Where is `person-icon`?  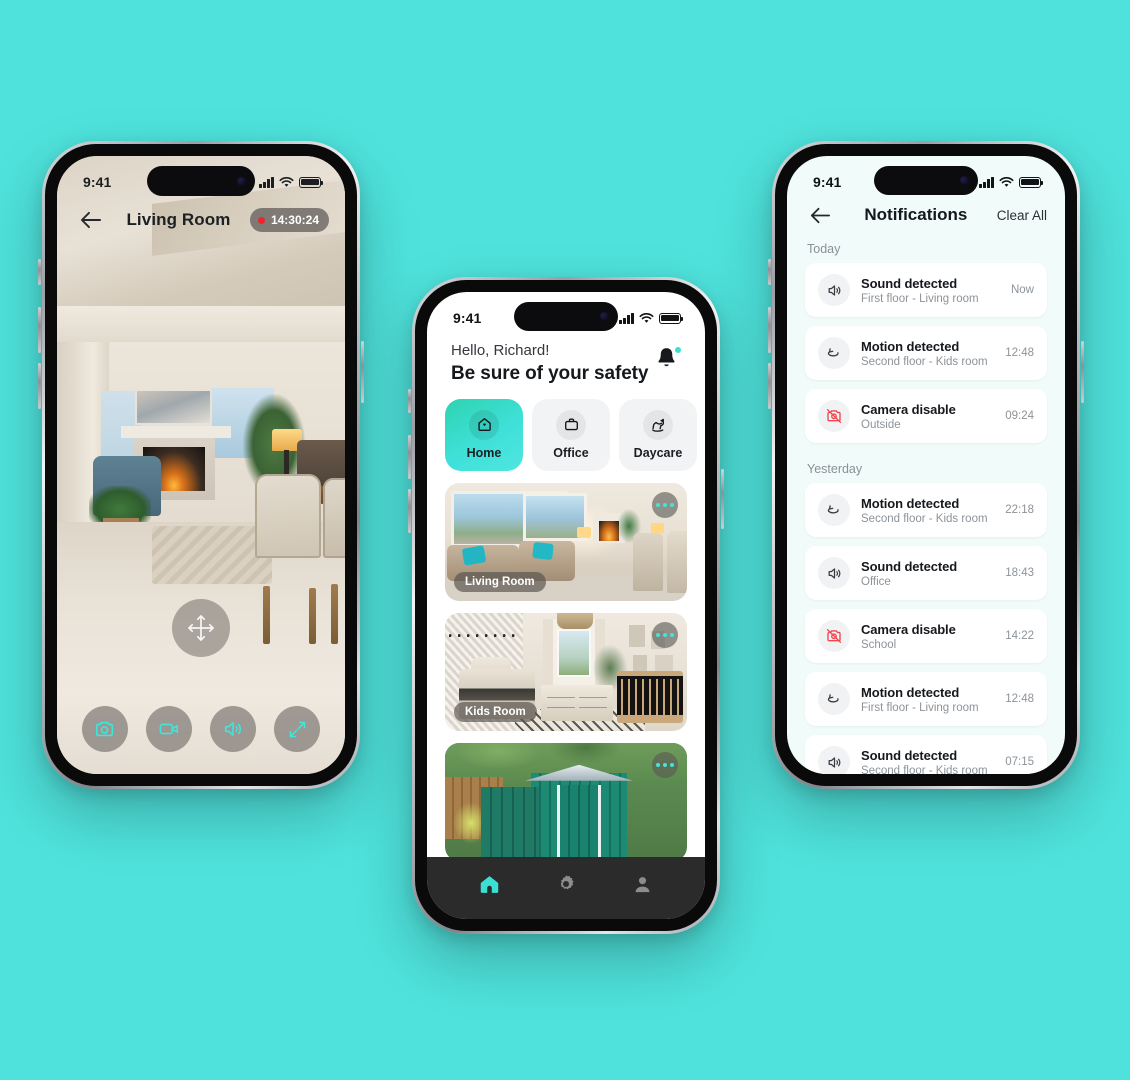
person-icon is located at coordinates (642, 884).